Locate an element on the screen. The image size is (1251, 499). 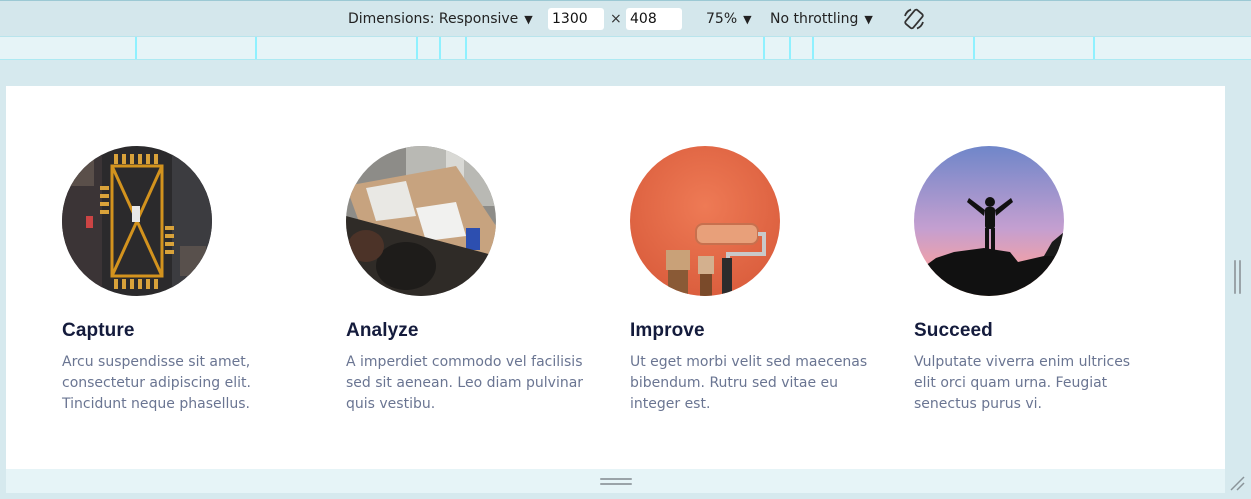
zoom-label: 75% is located at coordinates (722, 19).